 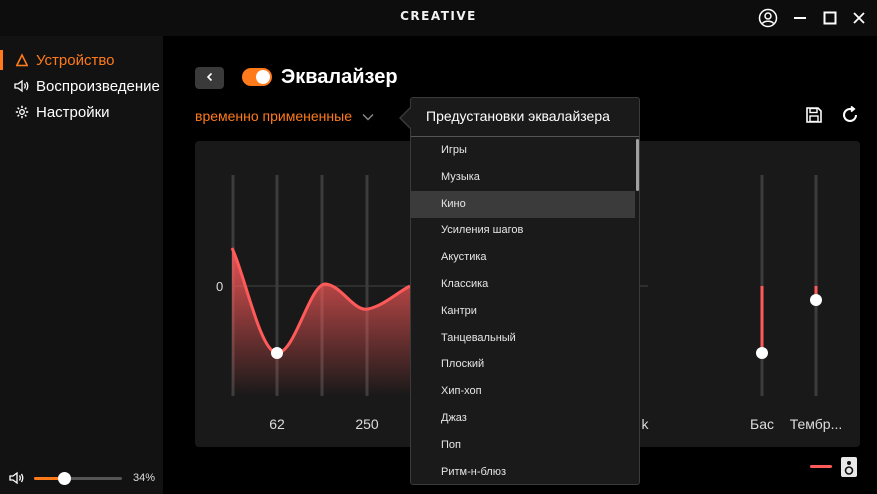 What do you see at coordinates (523, 391) in the screenshot?
I see `preset-item: Хип-хоп` at bounding box center [523, 391].